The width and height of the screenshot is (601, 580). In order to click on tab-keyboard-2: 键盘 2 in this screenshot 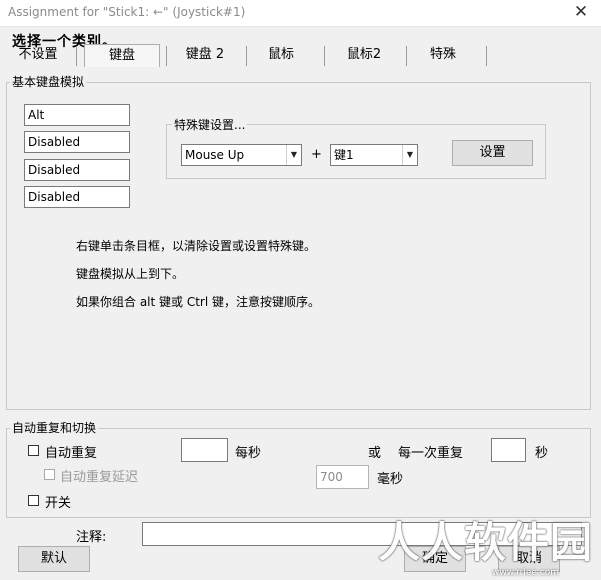, I will do `click(205, 55)`.